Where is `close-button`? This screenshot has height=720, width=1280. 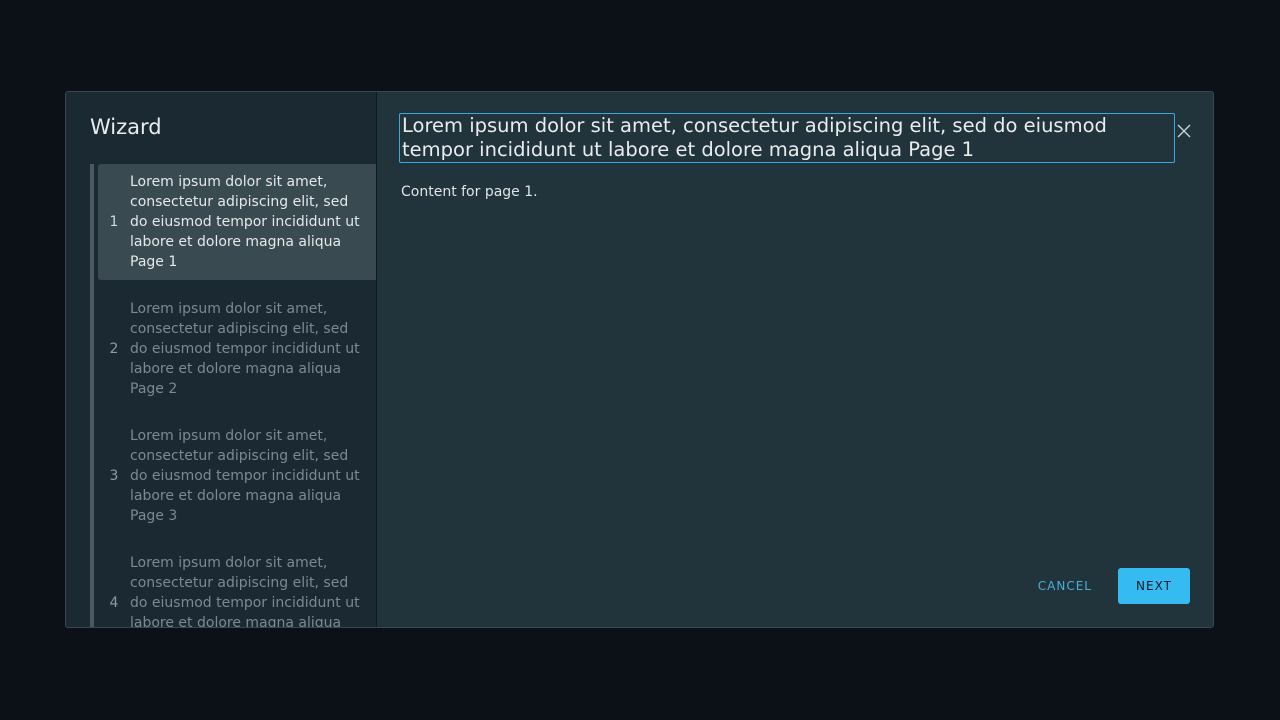 close-button is located at coordinates (1184, 131).